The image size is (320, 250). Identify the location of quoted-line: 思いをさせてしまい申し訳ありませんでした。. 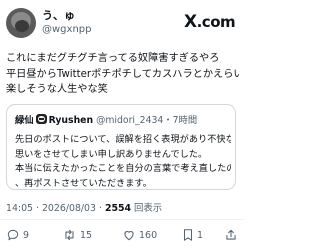
(111, 154).